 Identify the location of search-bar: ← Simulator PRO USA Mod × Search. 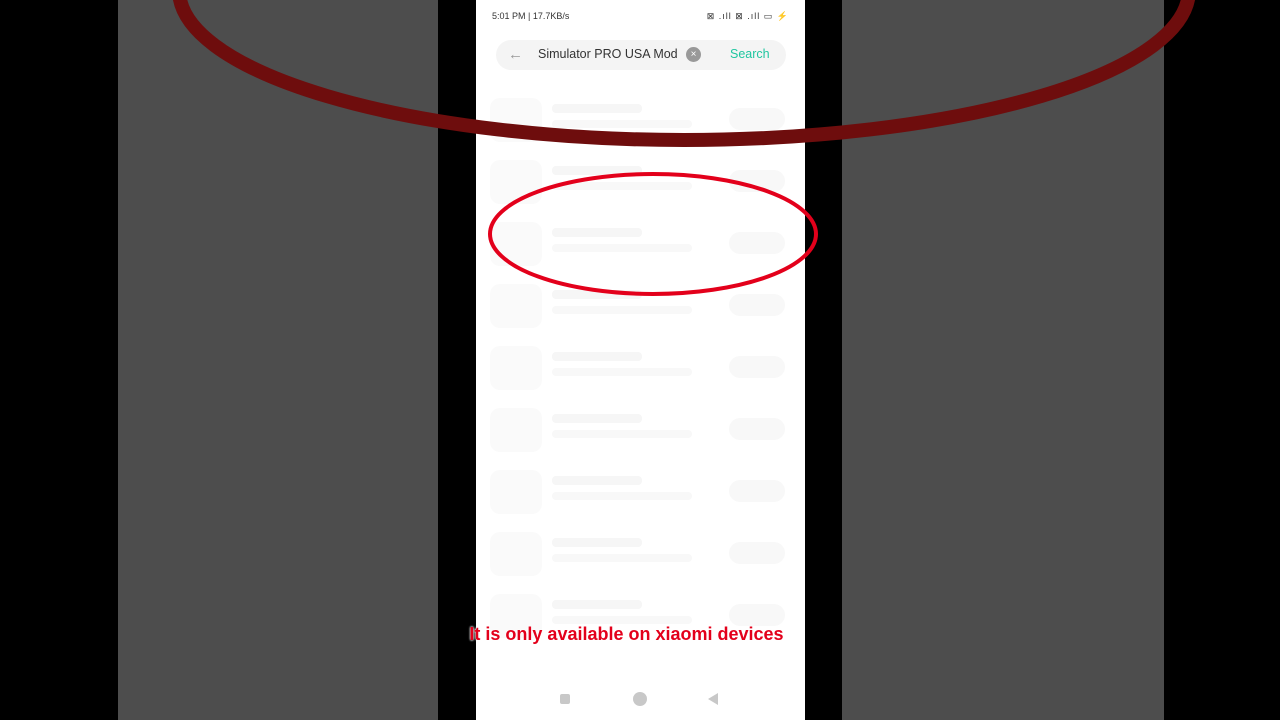
(641, 55).